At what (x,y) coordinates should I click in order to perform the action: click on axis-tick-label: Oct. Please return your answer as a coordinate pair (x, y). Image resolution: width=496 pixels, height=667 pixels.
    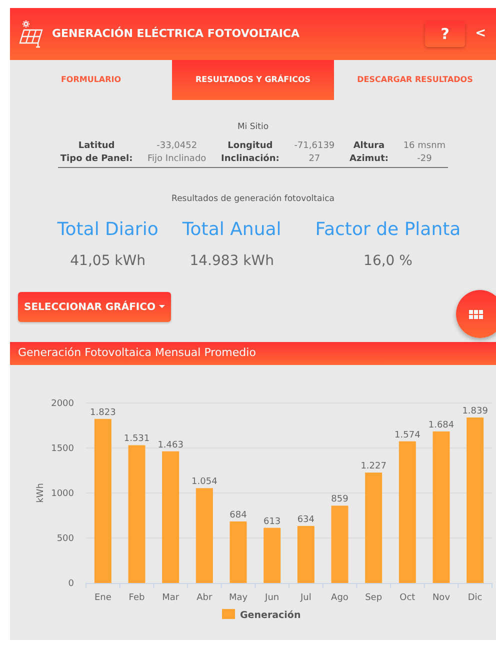
    Looking at the image, I should click on (408, 598).